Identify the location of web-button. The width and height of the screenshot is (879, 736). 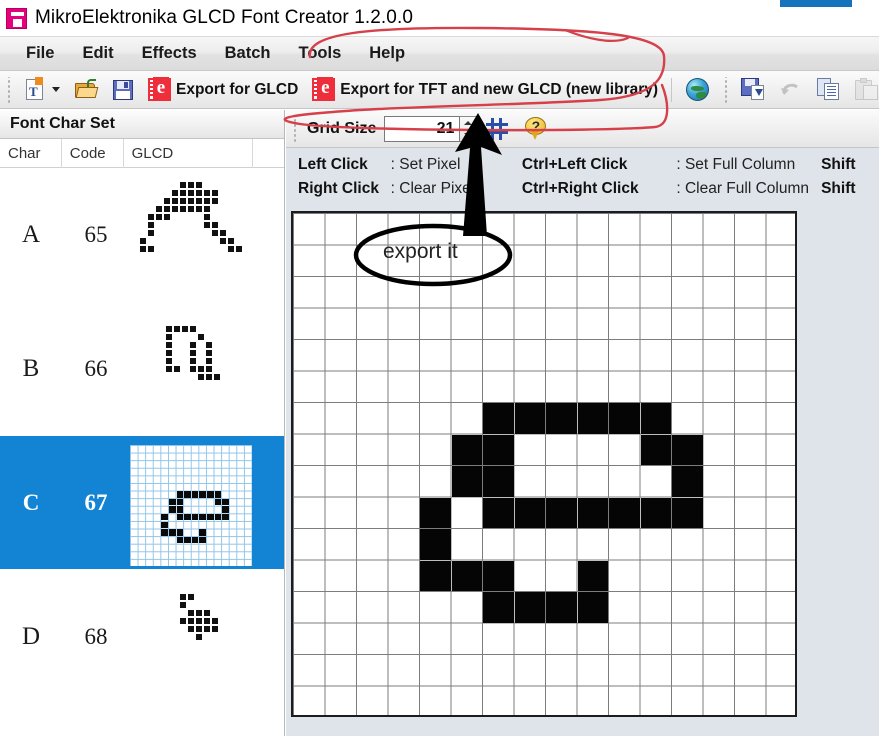
(697, 90).